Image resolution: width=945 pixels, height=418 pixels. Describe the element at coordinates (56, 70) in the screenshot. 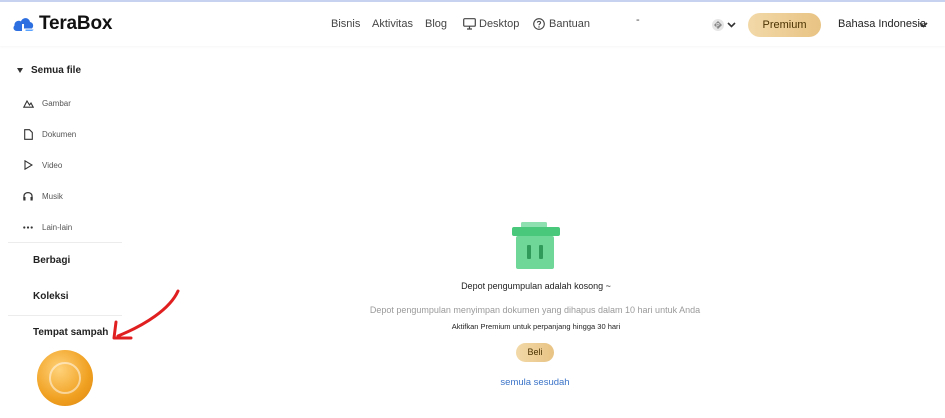

I see `sidebar-all-files-label: Semua file` at that location.